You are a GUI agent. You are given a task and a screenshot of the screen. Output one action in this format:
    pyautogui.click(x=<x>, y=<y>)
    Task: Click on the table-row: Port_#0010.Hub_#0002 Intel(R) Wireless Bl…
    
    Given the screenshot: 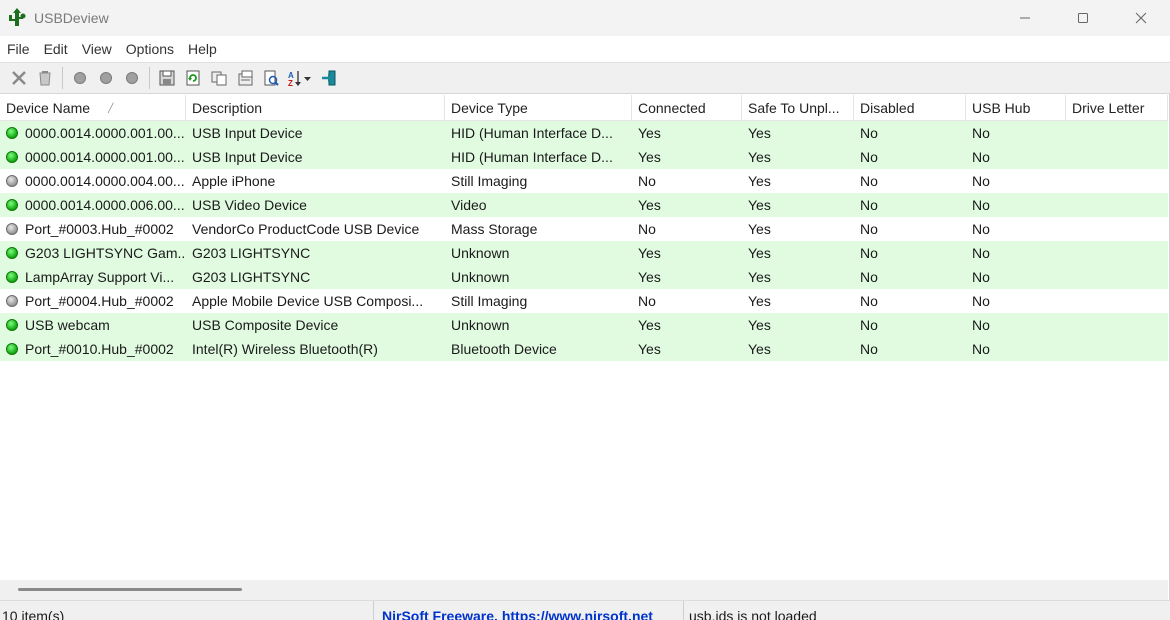 What is the action you would take?
    pyautogui.click(x=584, y=349)
    